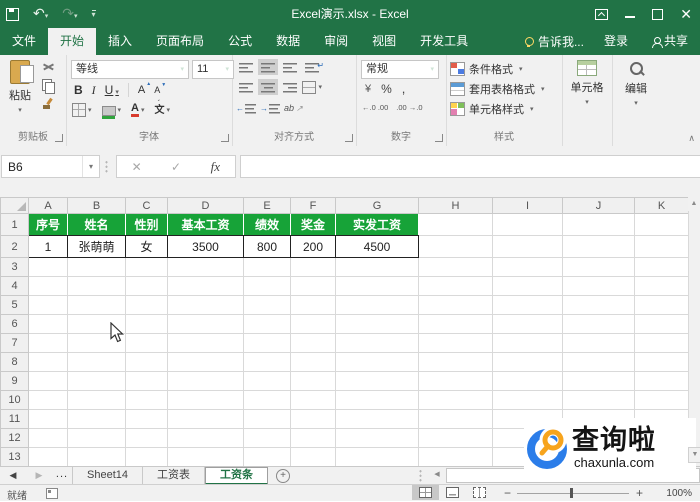  I want to click on cell-E5, so click(267, 305).